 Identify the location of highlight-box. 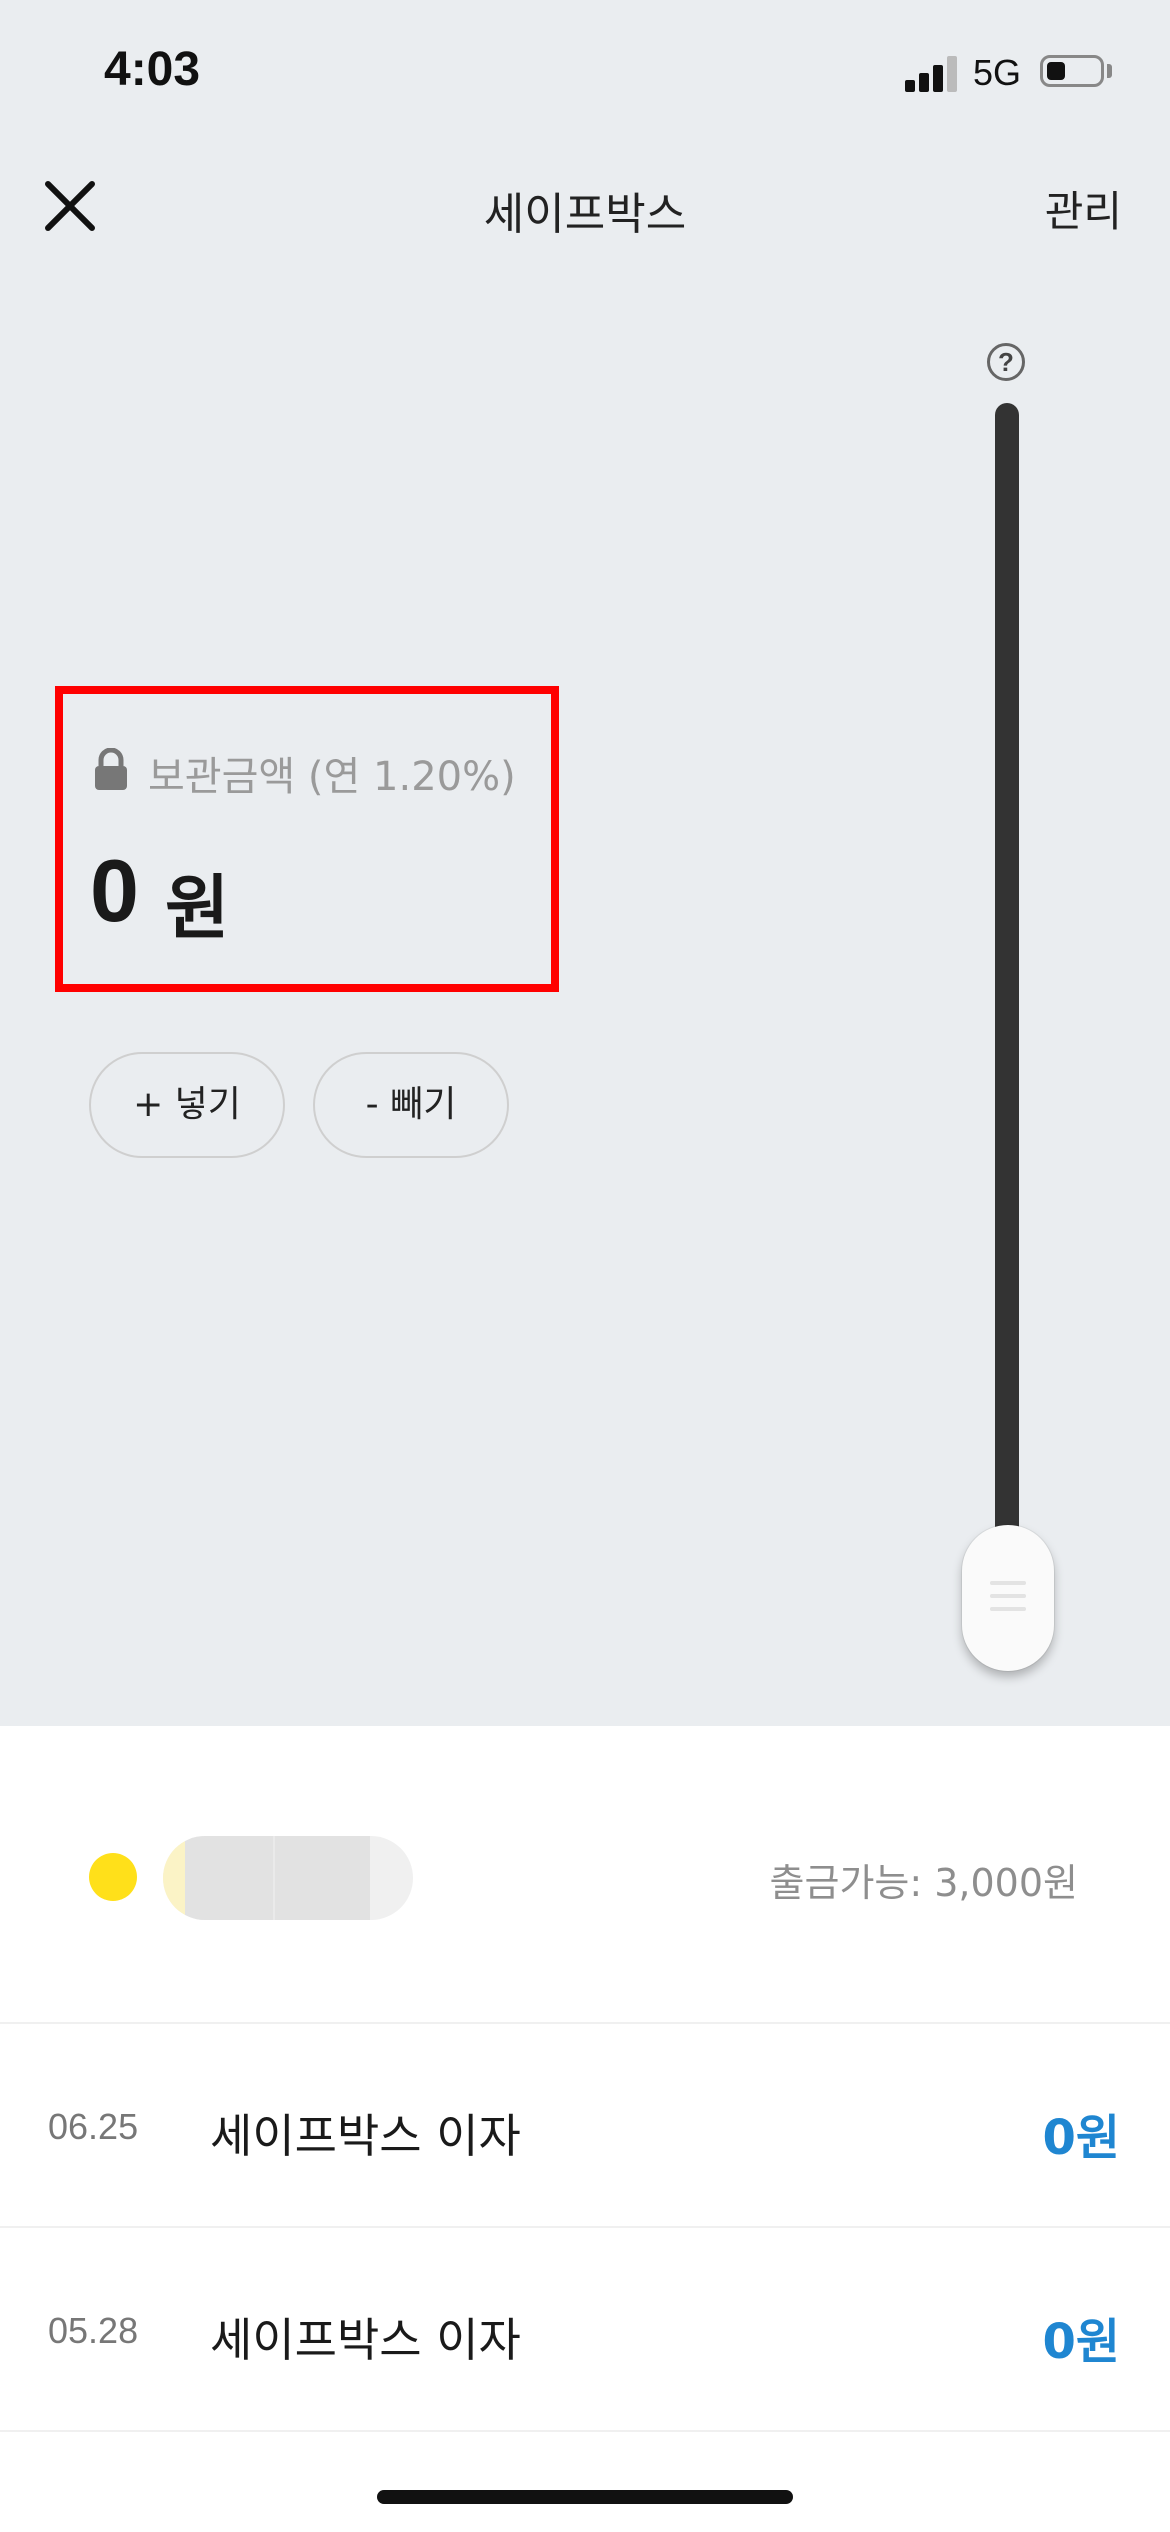
(307, 839).